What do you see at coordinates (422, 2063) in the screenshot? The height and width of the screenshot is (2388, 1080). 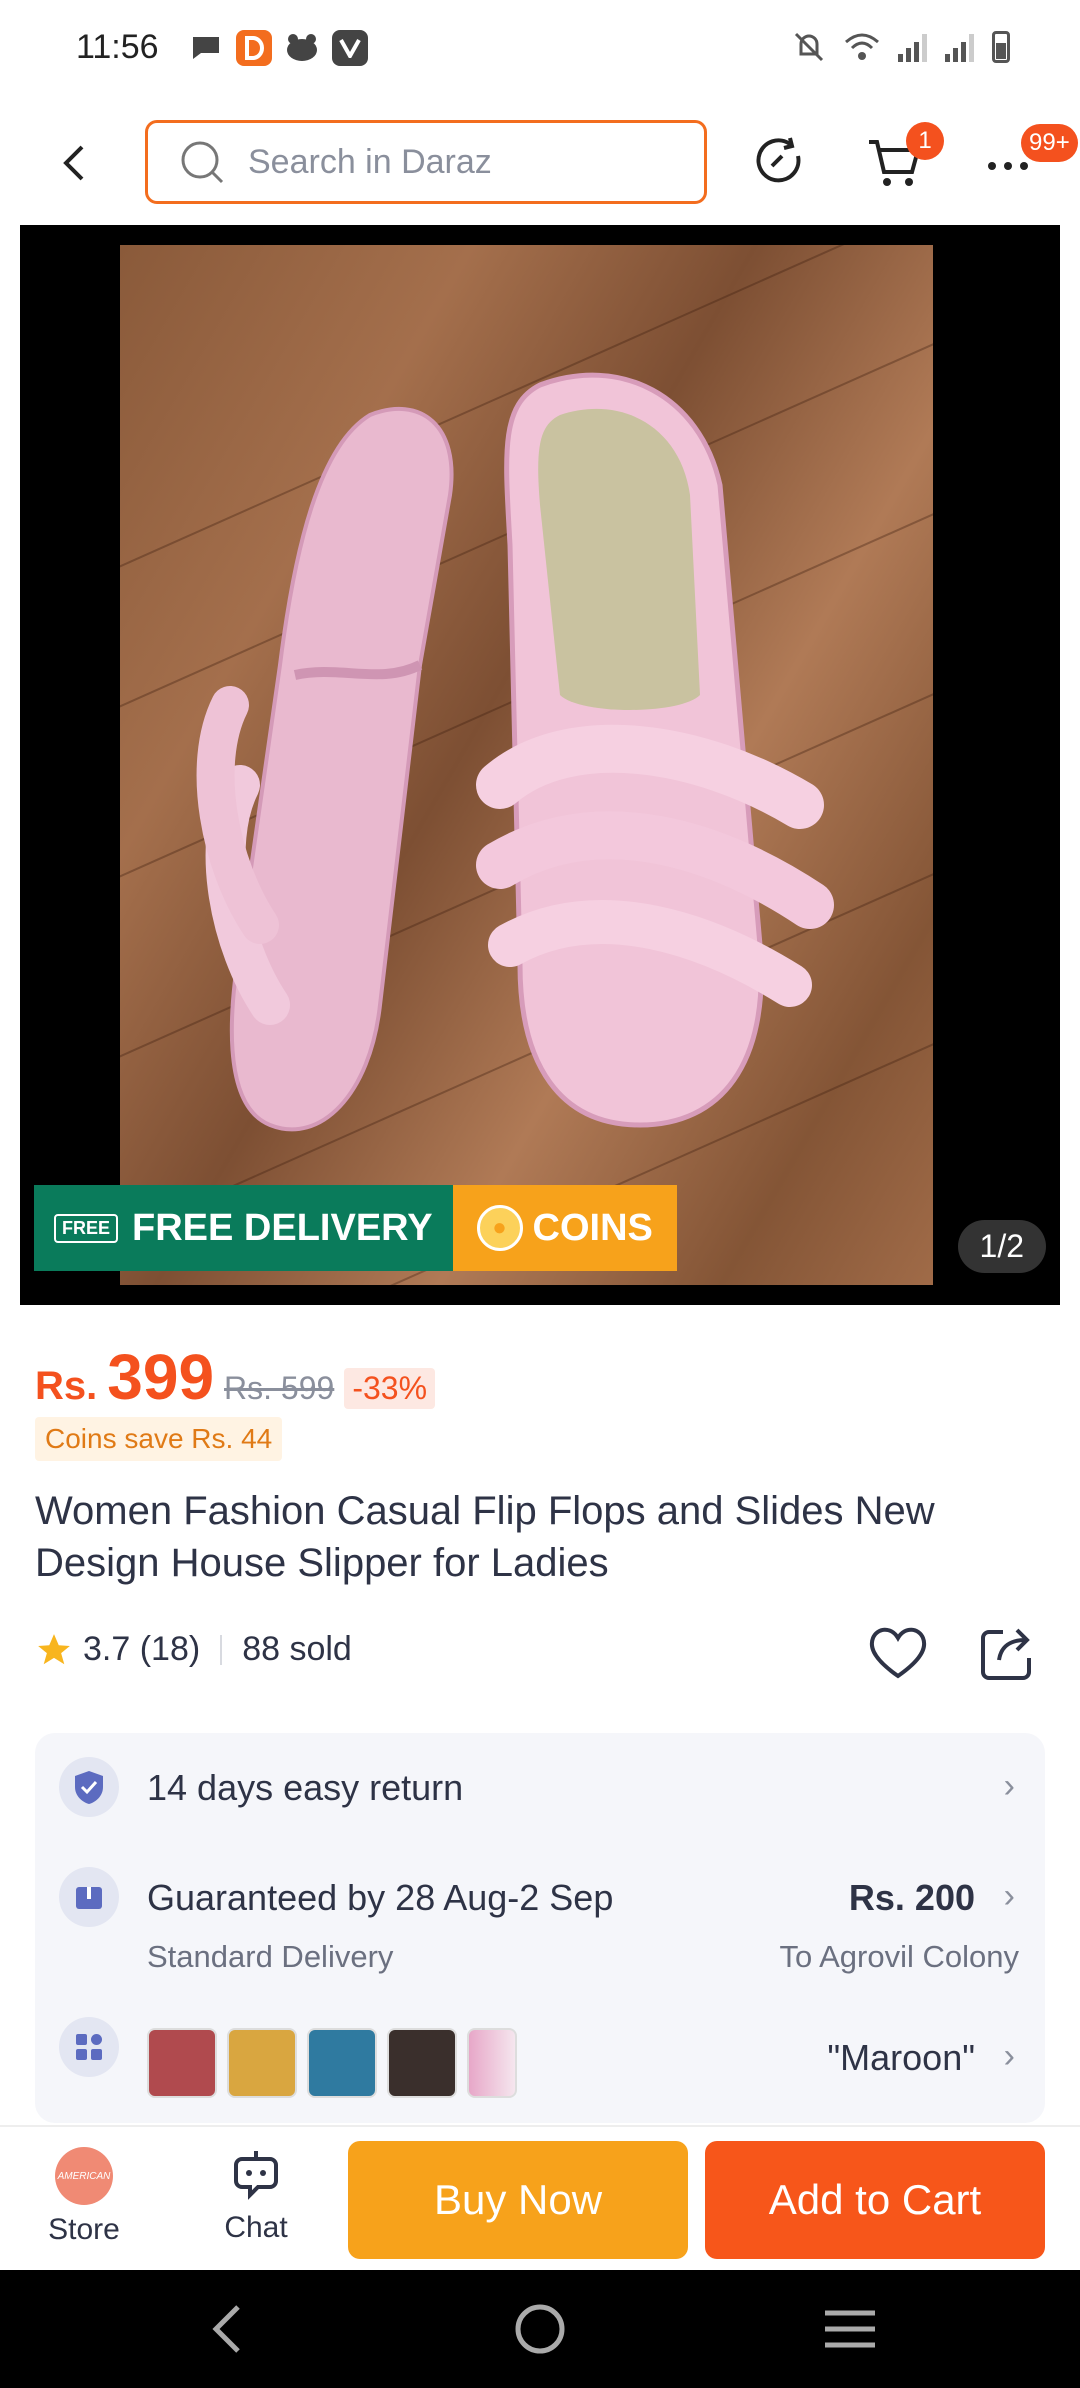 I see `swatch-black` at bounding box center [422, 2063].